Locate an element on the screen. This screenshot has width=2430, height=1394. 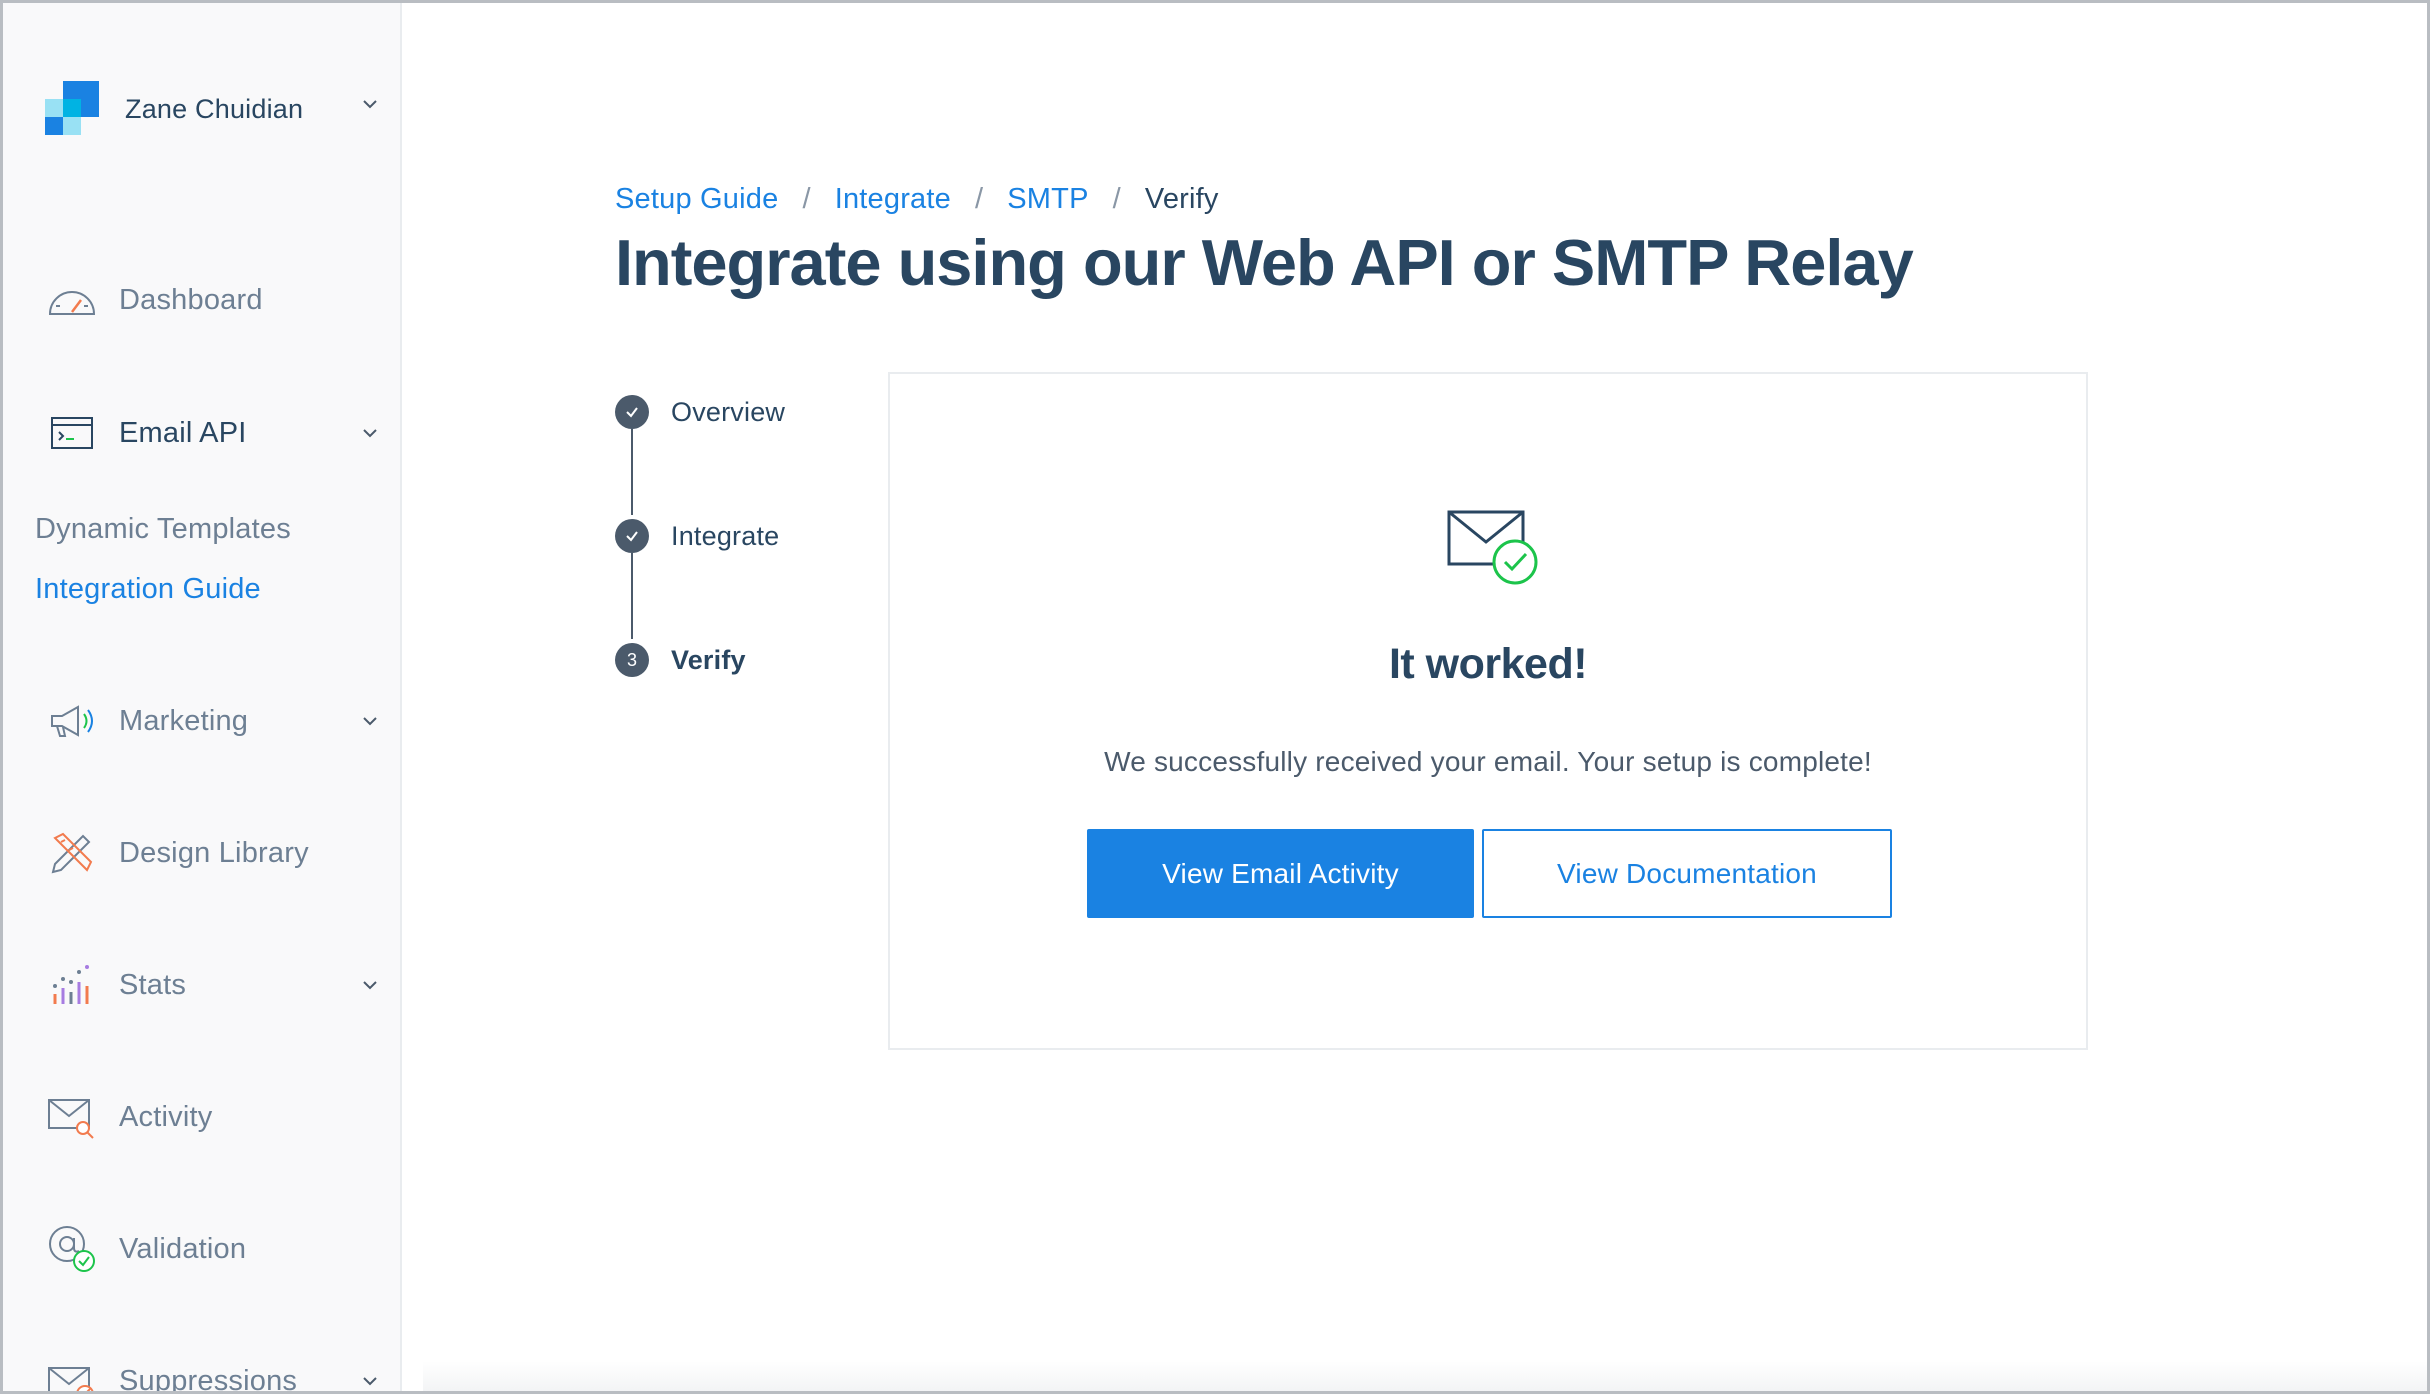
envelope-block-icon is located at coordinates (72, 1372).